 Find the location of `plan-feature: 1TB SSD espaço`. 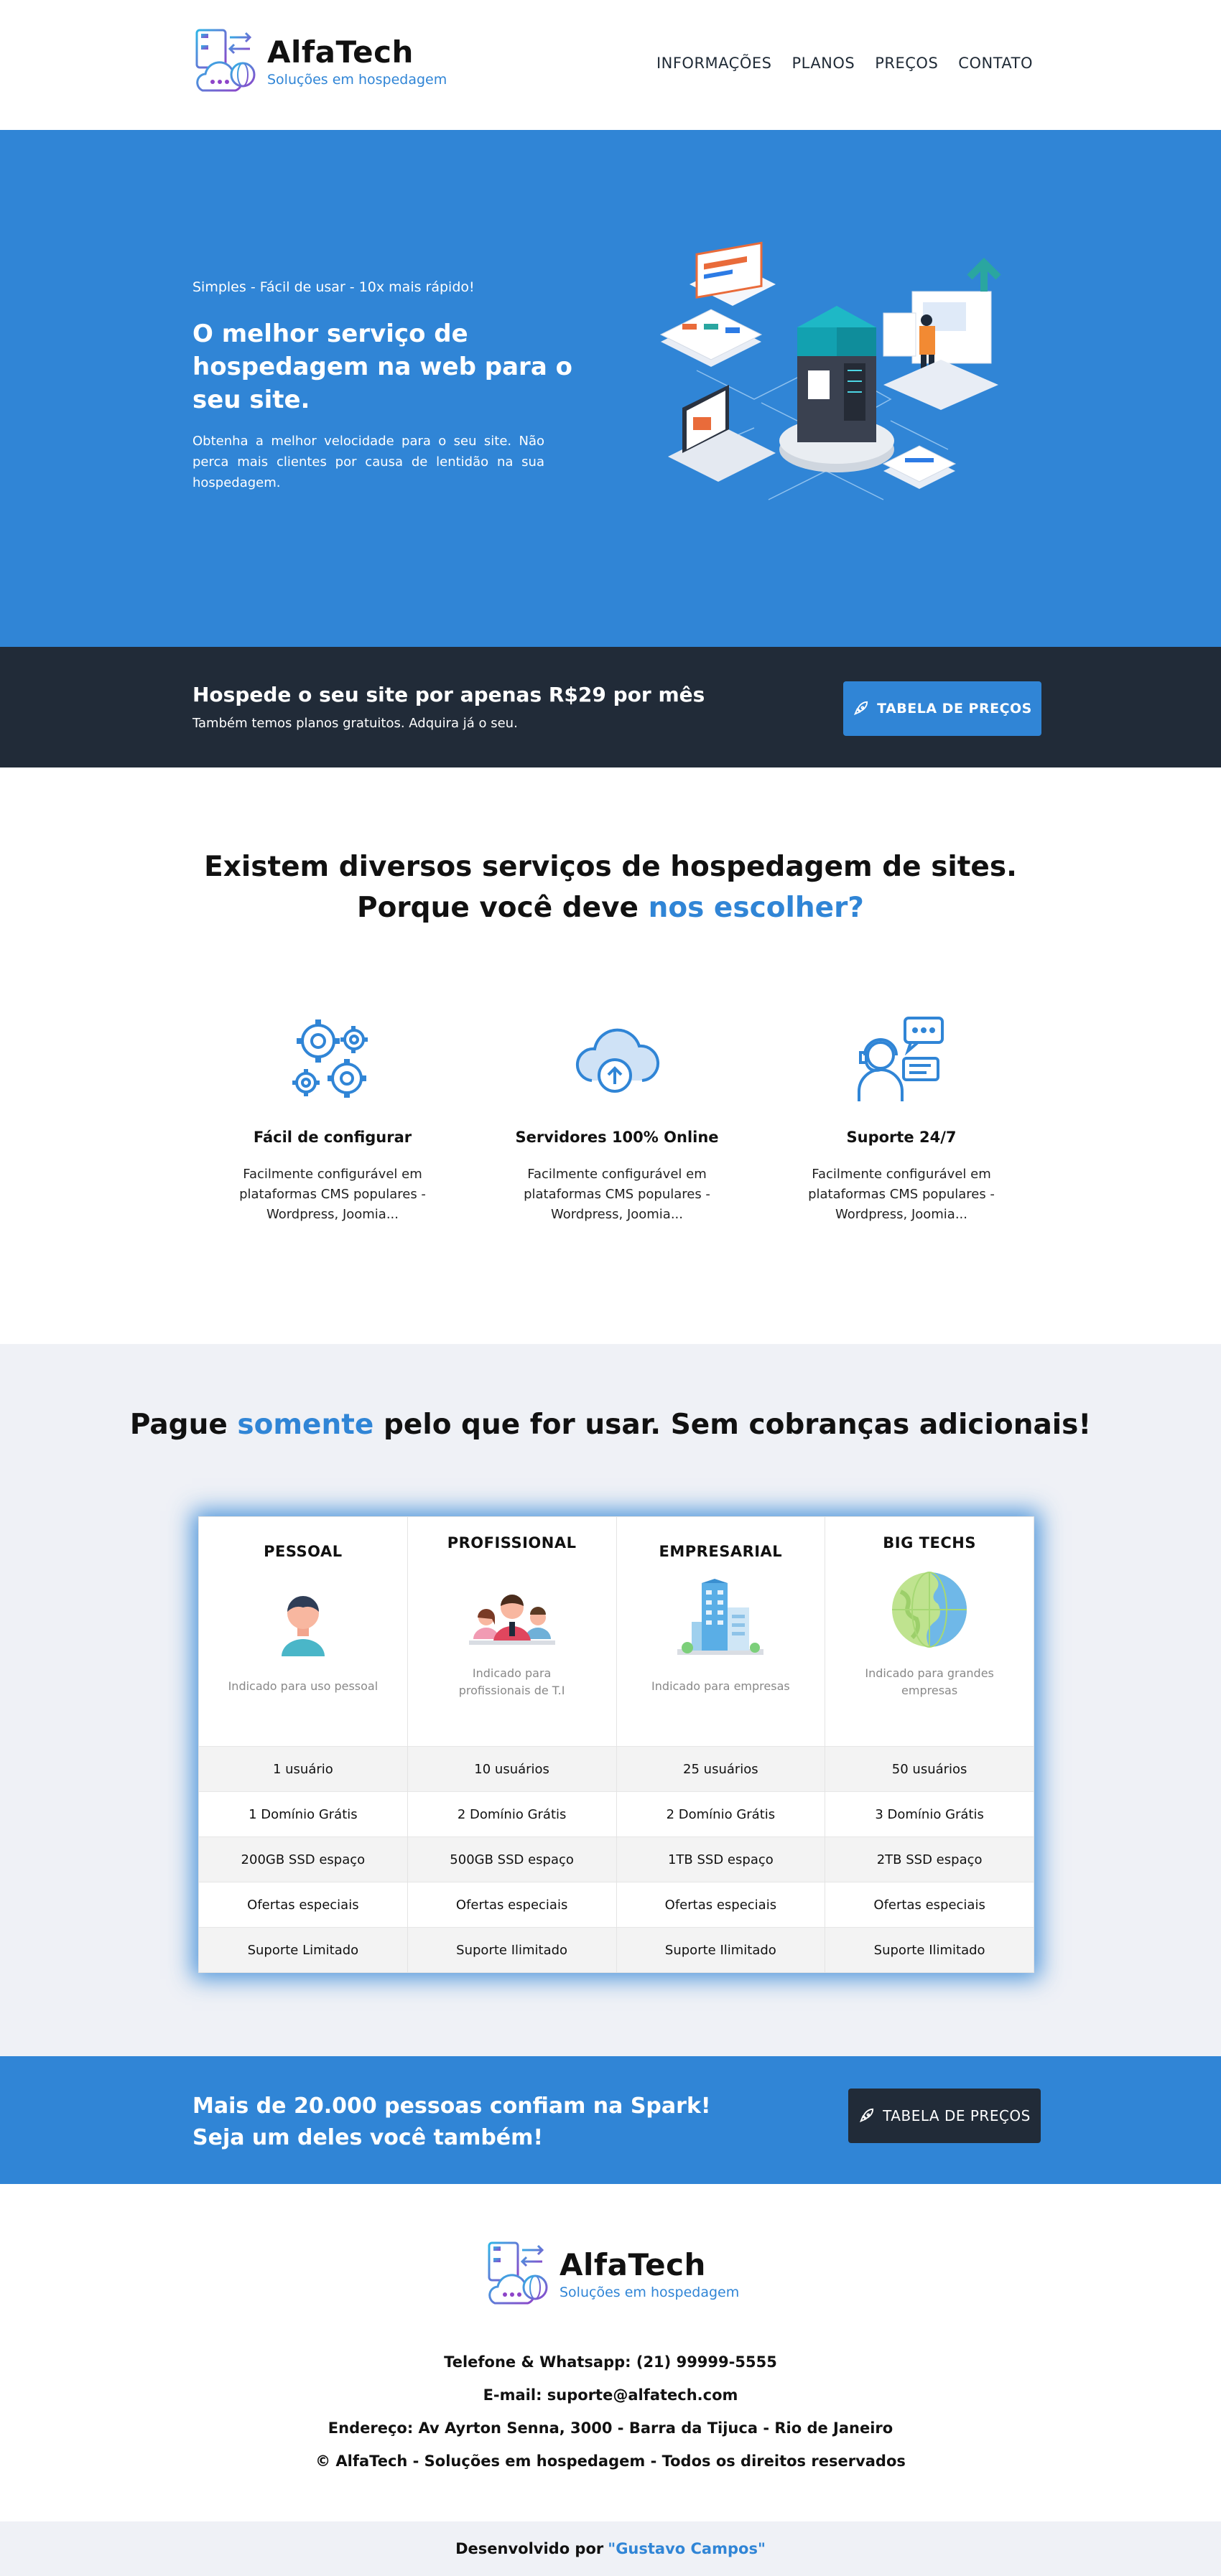

plan-feature: 1TB SSD espaço is located at coordinates (720, 1859).